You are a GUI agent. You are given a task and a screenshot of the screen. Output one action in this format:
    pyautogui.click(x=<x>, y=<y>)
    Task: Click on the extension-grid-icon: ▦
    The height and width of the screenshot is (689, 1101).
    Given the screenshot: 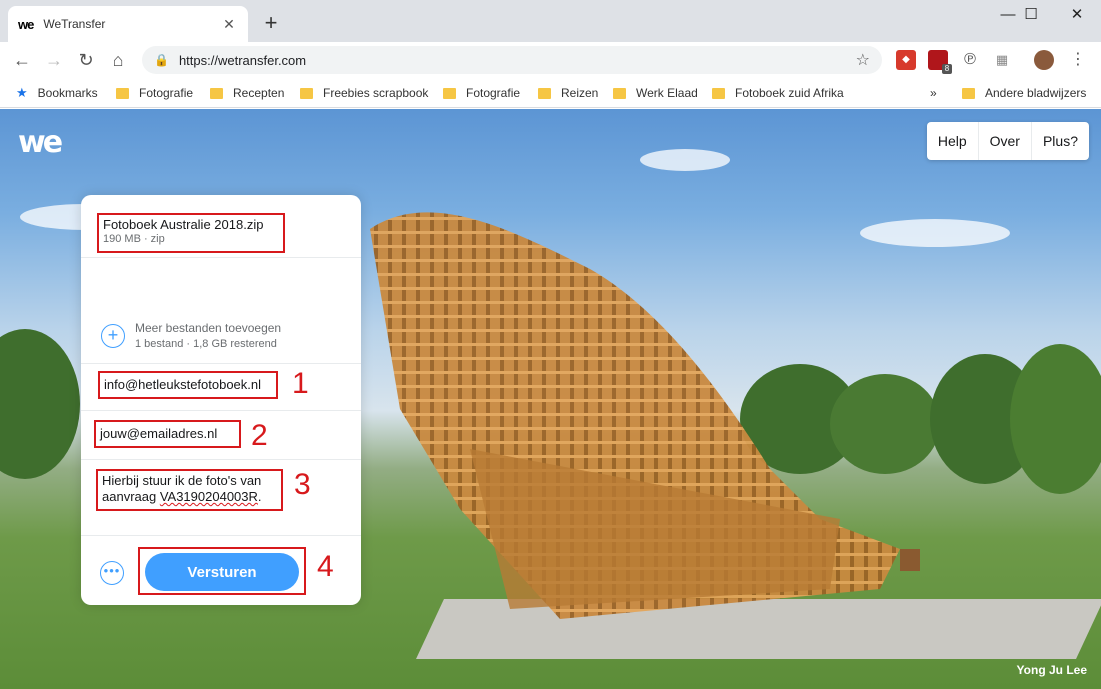 What is the action you would take?
    pyautogui.click(x=1002, y=60)
    